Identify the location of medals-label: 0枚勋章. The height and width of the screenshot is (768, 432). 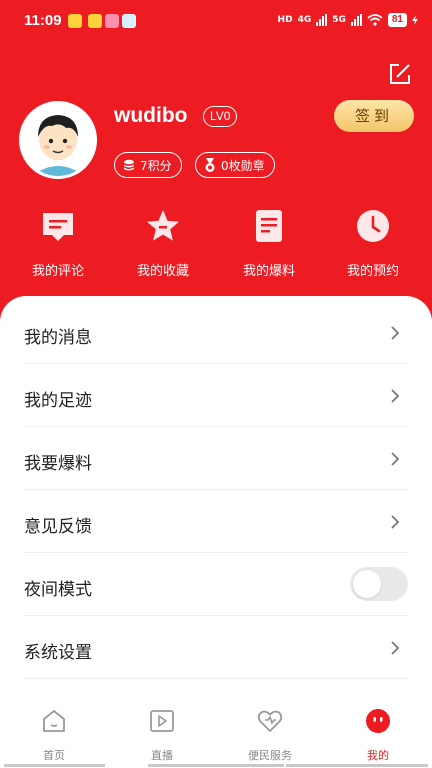
(243, 165).